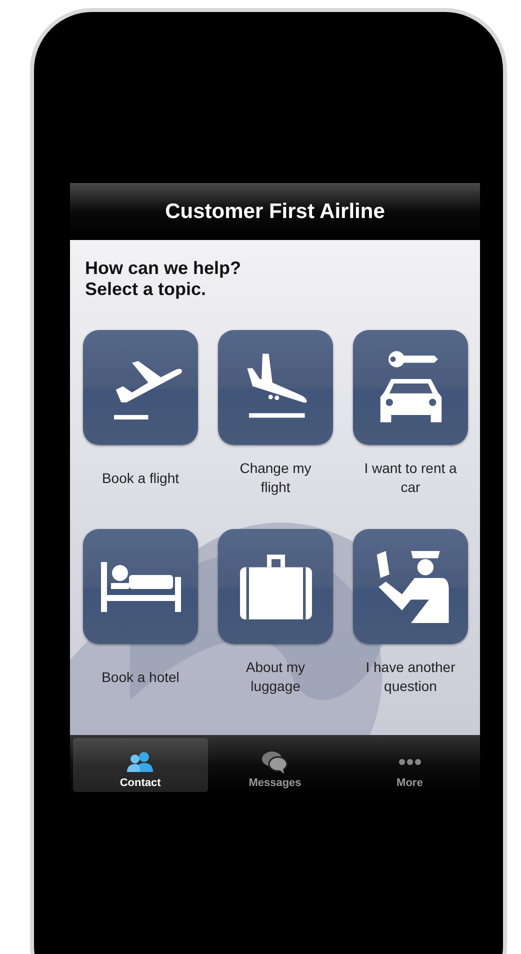  I want to click on topic-label: I have another question, so click(410, 677).